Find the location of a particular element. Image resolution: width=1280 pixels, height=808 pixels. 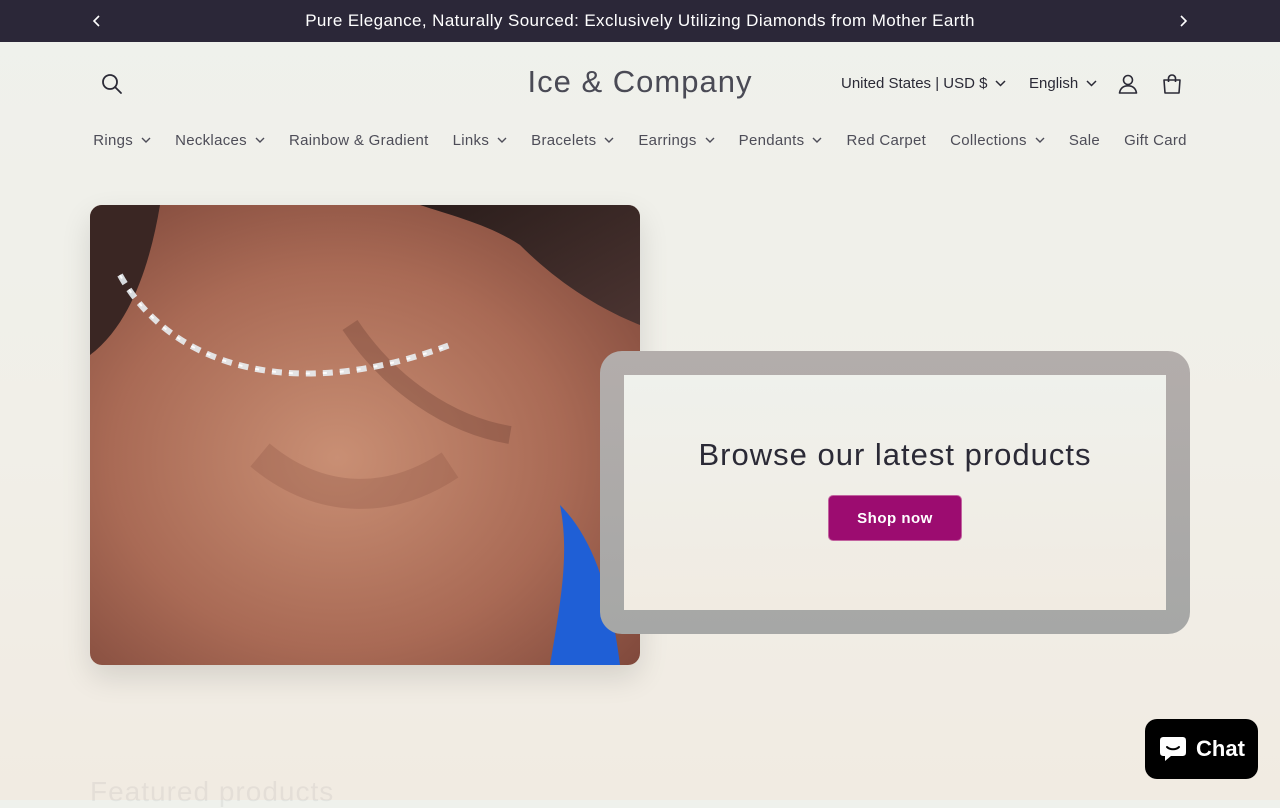

search-button is located at coordinates (112, 84).